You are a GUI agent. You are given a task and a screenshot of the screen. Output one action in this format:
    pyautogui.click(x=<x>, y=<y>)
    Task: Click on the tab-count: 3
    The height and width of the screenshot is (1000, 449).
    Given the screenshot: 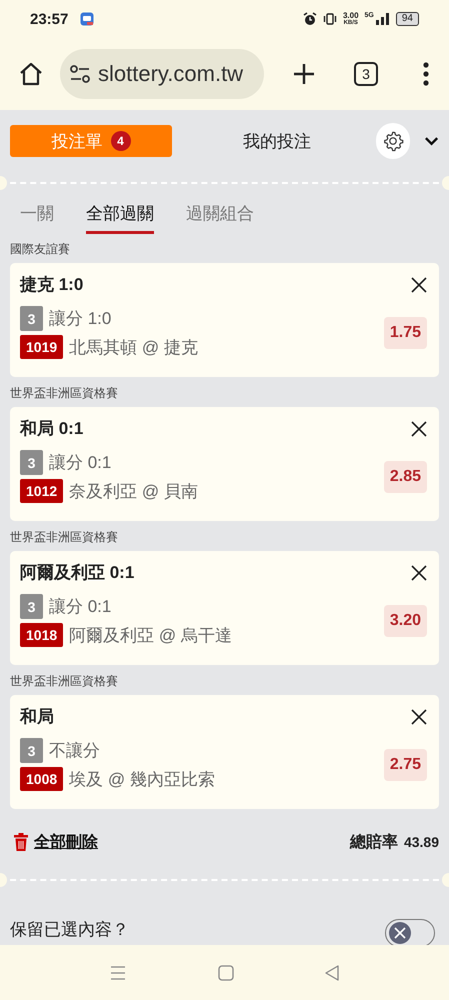 What is the action you would take?
    pyautogui.click(x=366, y=74)
    